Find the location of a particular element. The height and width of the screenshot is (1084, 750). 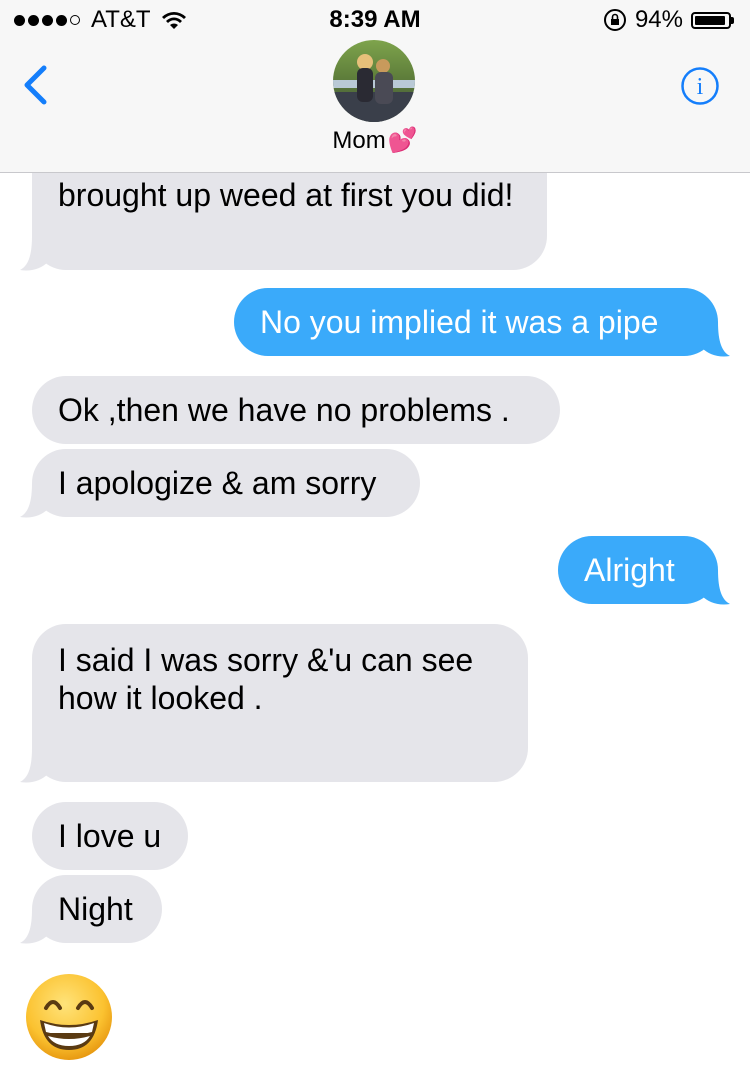

message-text: I apologize & am sorry is located at coordinates (217, 483).